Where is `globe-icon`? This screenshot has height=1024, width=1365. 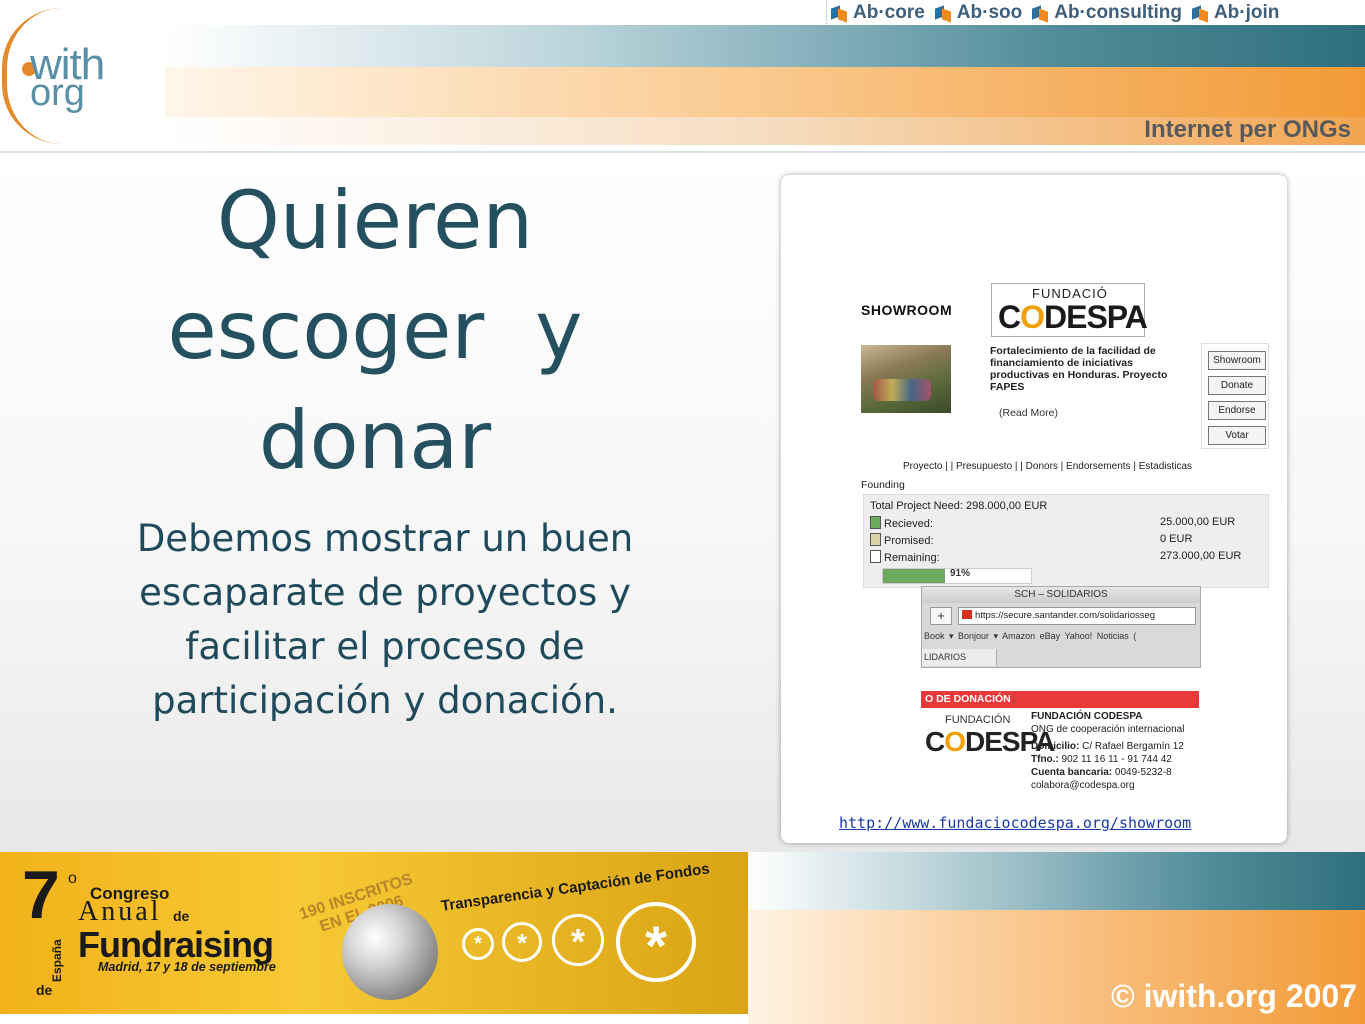 globe-icon is located at coordinates (390, 952).